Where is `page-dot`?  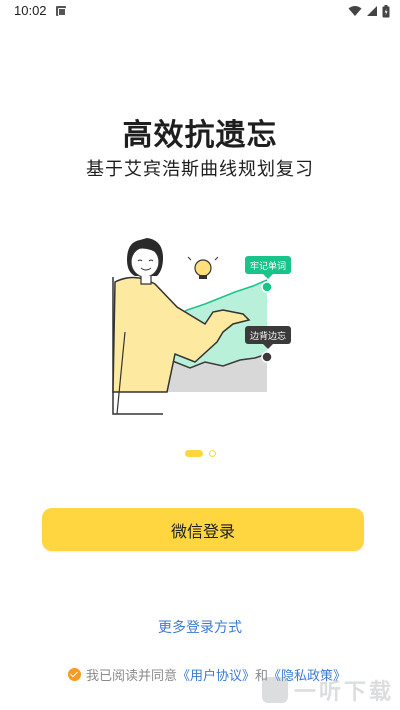 page-dot is located at coordinates (212, 453).